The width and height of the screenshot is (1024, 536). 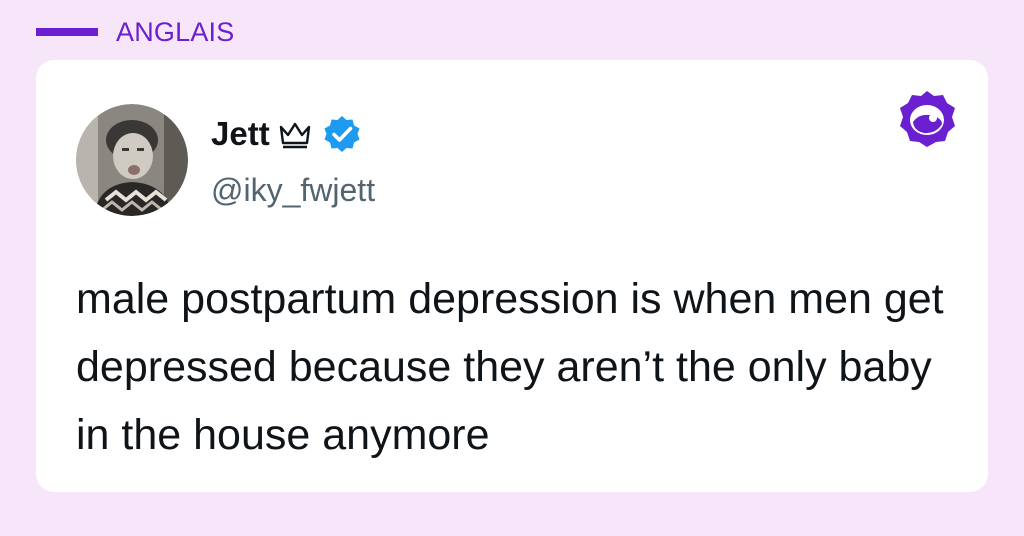 What do you see at coordinates (67, 32) in the screenshot?
I see `accent-bar` at bounding box center [67, 32].